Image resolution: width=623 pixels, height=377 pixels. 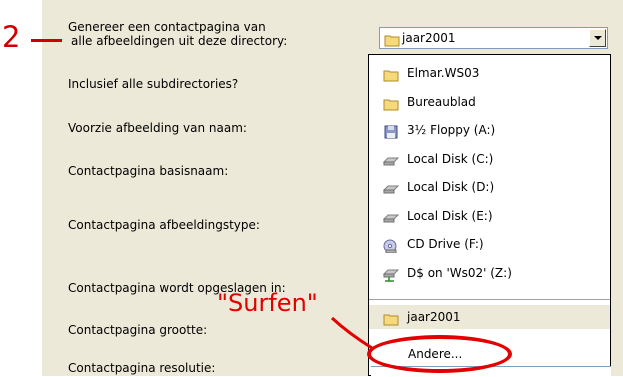 I want to click on step-pointer-line, so click(x=46, y=40).